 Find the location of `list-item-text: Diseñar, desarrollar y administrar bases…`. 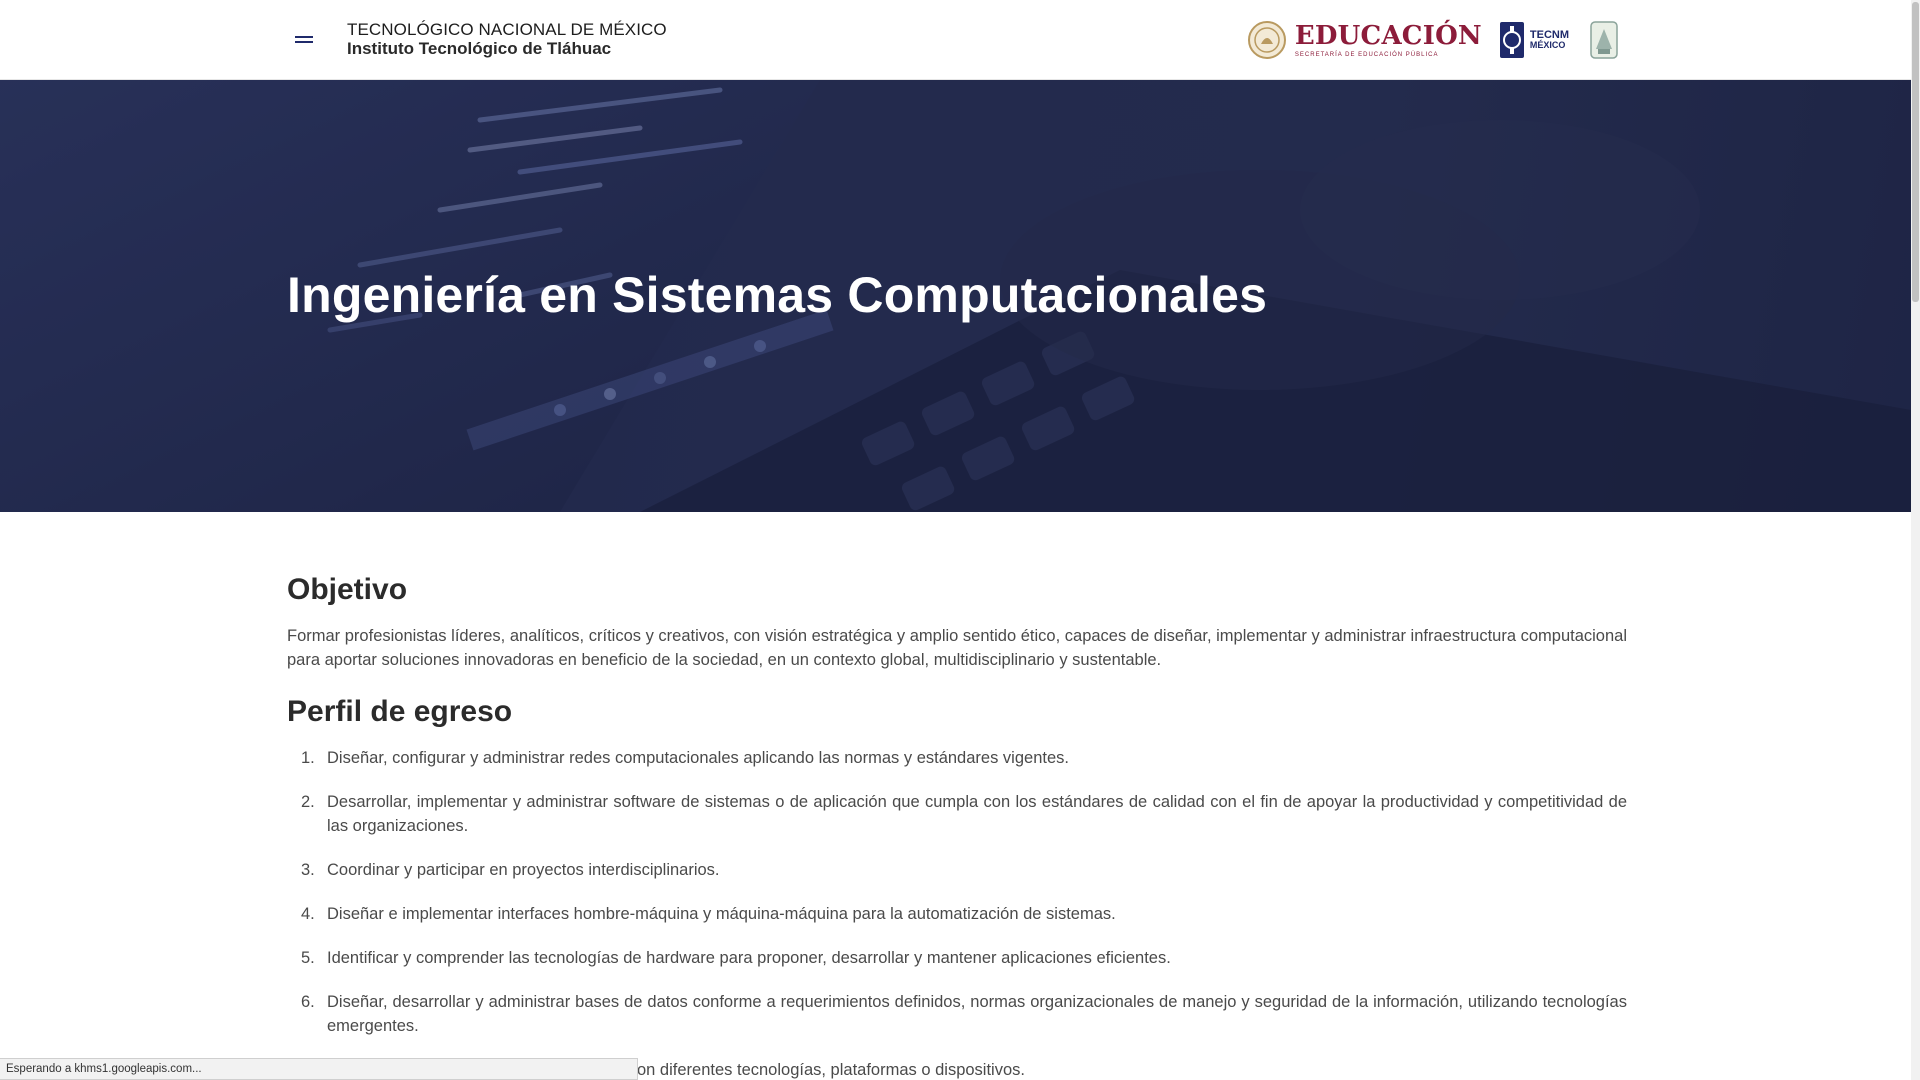

list-item-text: Diseñar, desarrollar y administrar bases… is located at coordinates (977, 1014).